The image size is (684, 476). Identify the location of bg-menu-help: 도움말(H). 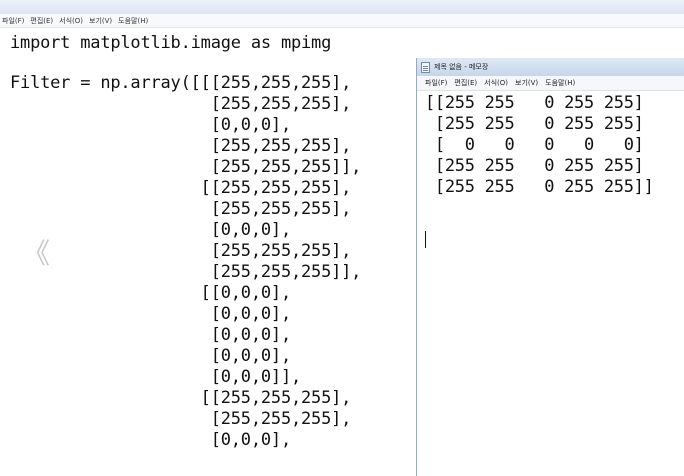
(133, 21).